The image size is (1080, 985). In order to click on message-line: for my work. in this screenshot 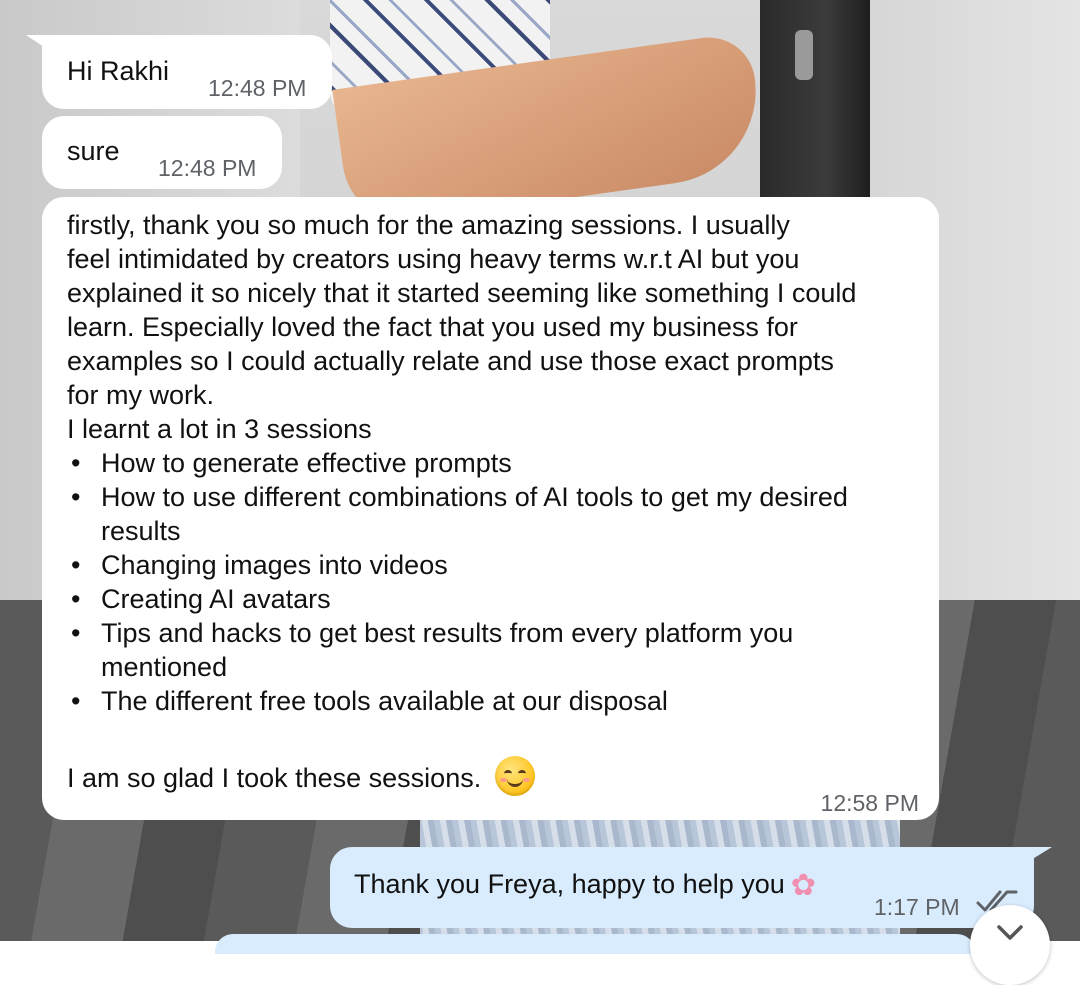, I will do `click(141, 395)`.